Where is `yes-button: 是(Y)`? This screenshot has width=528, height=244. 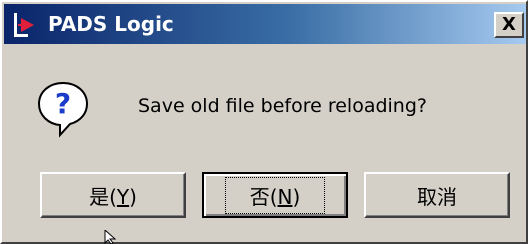
yes-button: 是(Y) is located at coordinates (113, 195).